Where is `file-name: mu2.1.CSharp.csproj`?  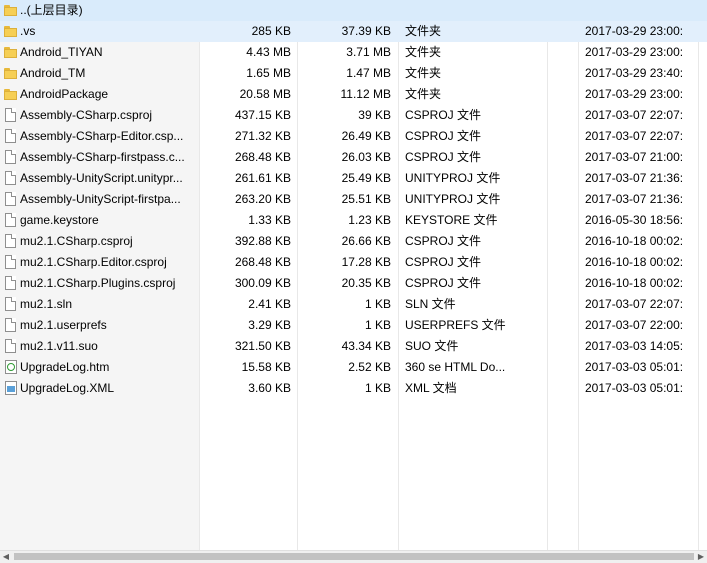
file-name: mu2.1.CSharp.csproj is located at coordinates (76, 241).